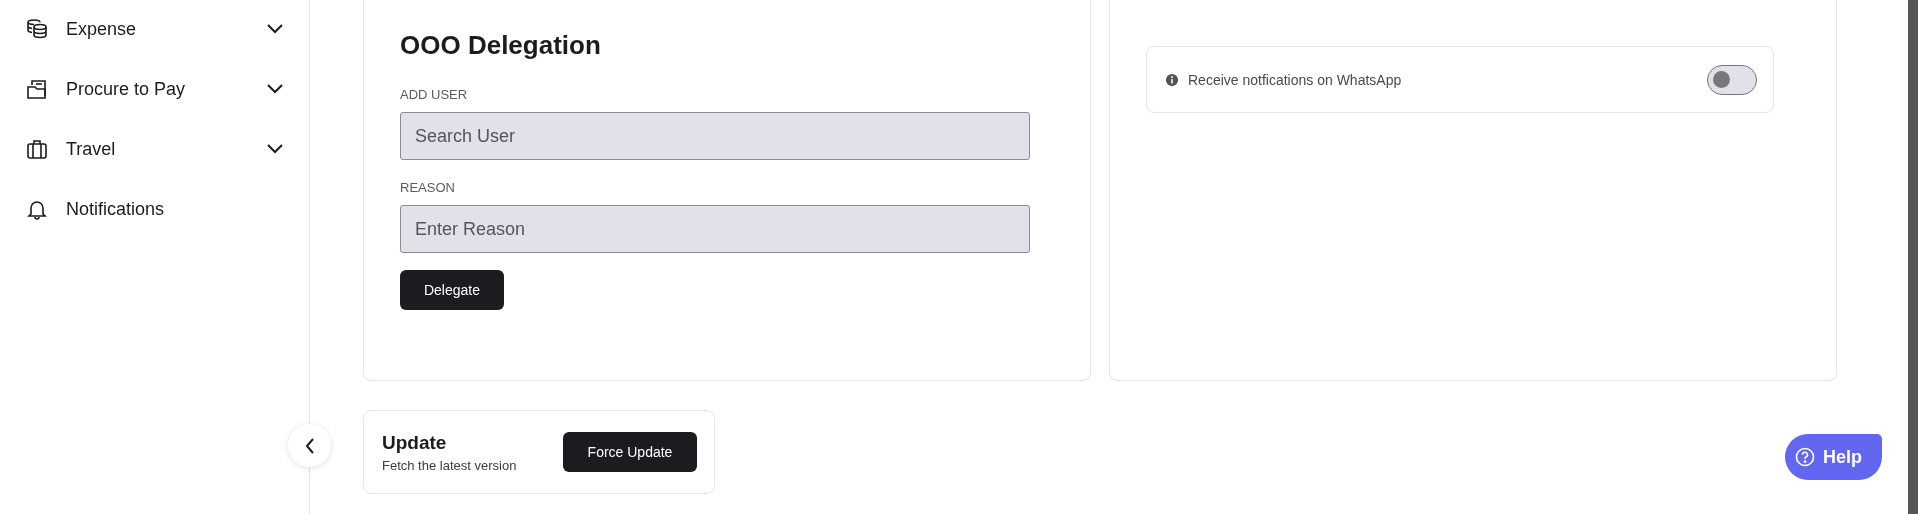  What do you see at coordinates (715, 136) in the screenshot?
I see `input-field: Search User` at bounding box center [715, 136].